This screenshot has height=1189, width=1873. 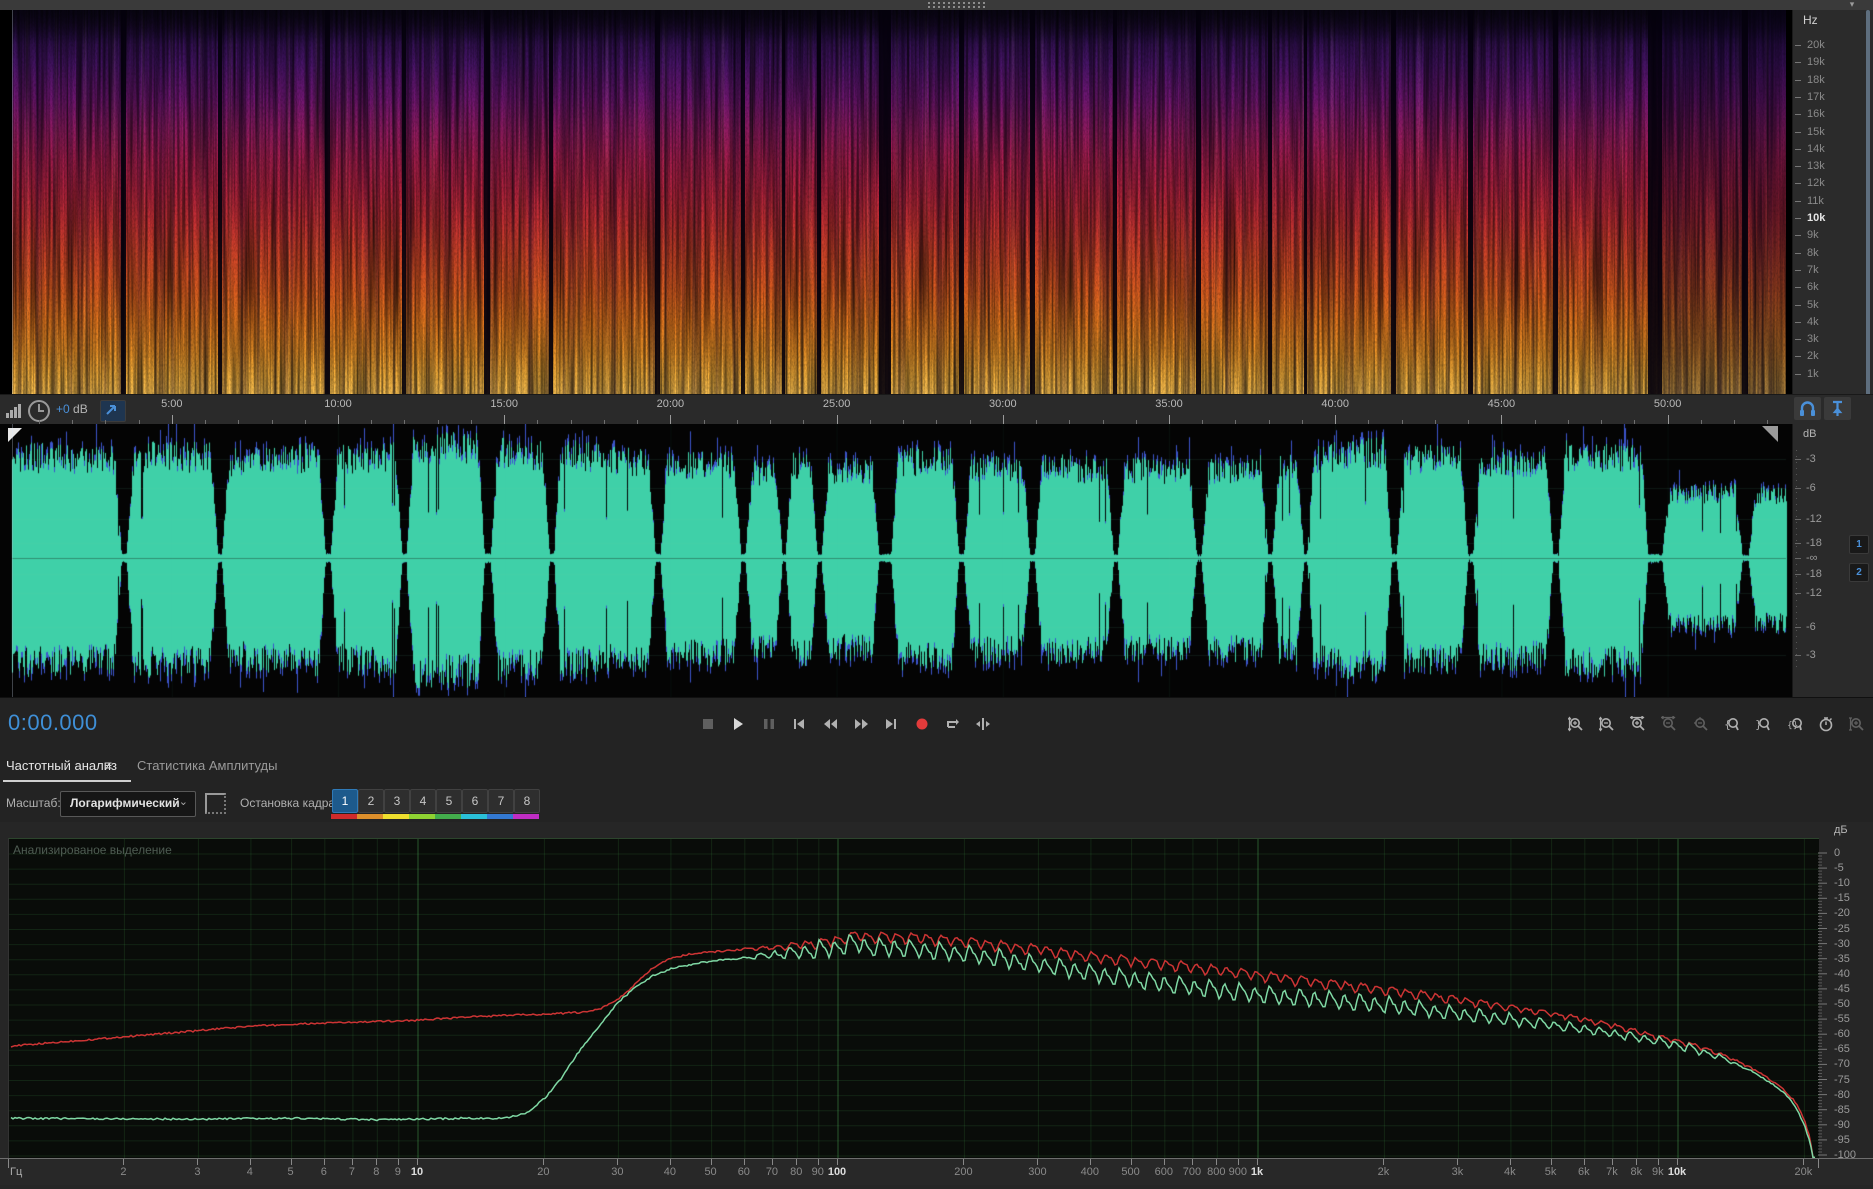 What do you see at coordinates (397, 801) in the screenshot?
I see `freeze-frame-button-3: 3` at bounding box center [397, 801].